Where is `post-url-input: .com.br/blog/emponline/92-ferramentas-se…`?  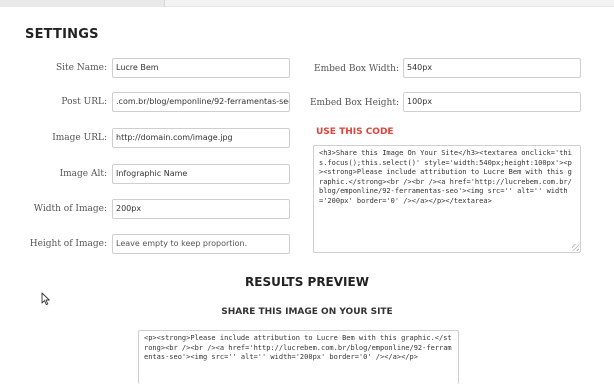
post-url-input: .com.br/blog/emponline/92-ferramentas-se… is located at coordinates (201, 102).